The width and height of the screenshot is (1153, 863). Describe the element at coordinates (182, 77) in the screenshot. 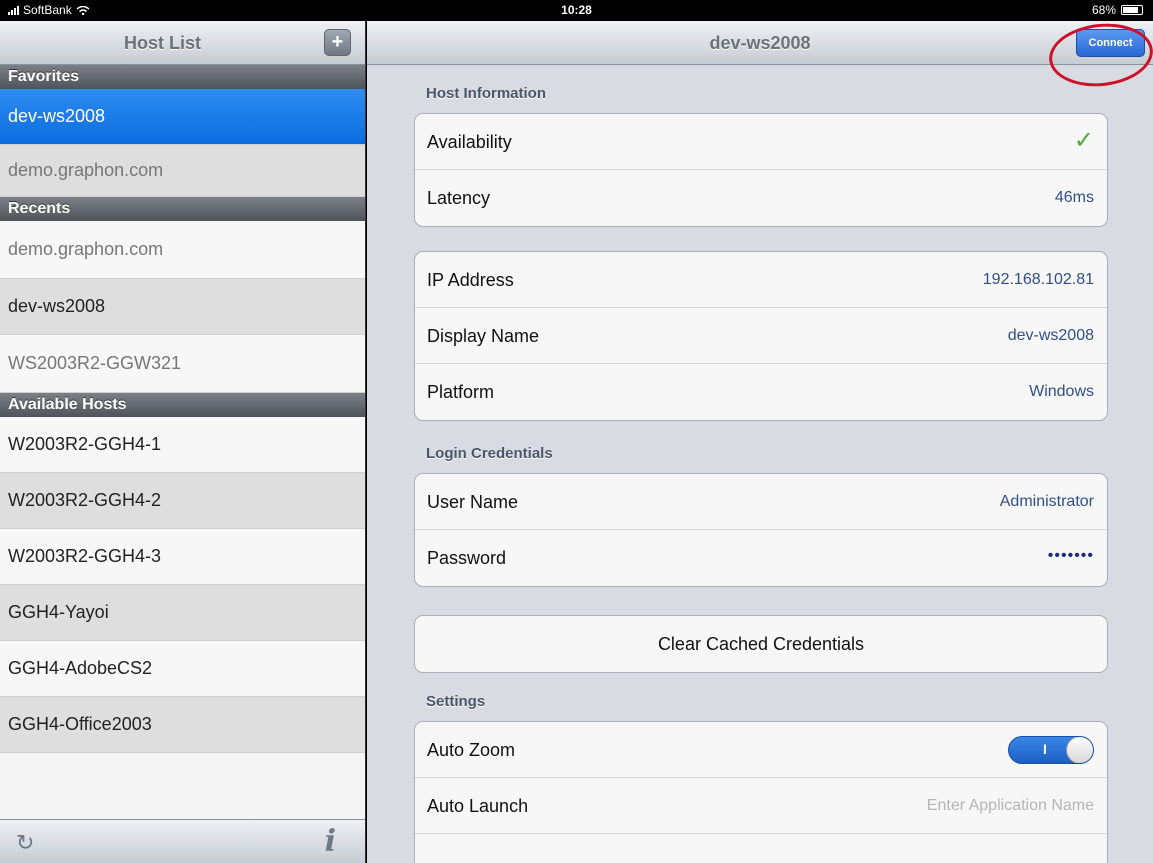

I see `section-favorites: Favorites` at that location.